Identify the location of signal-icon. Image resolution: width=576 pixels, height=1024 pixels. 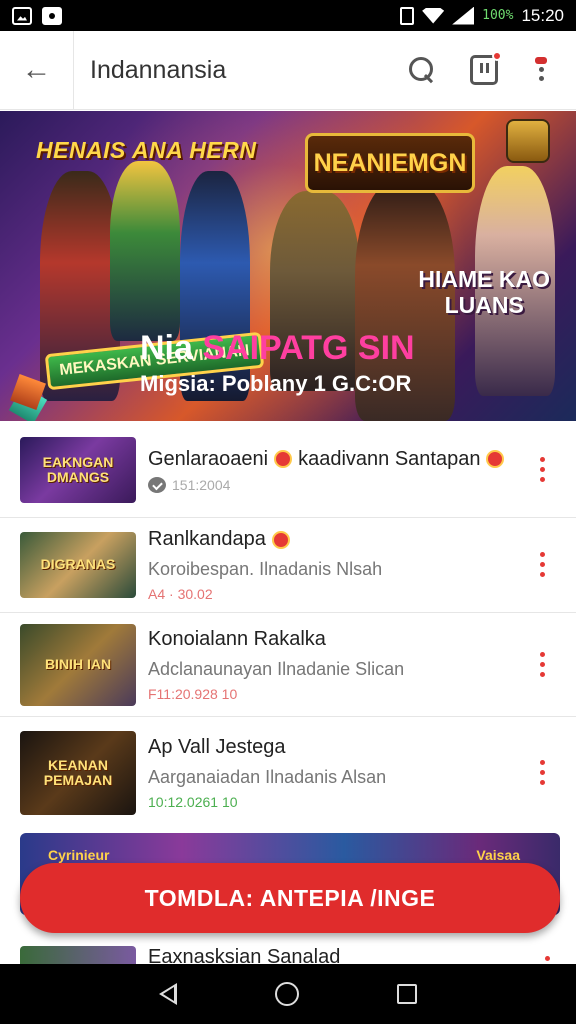
(463, 15).